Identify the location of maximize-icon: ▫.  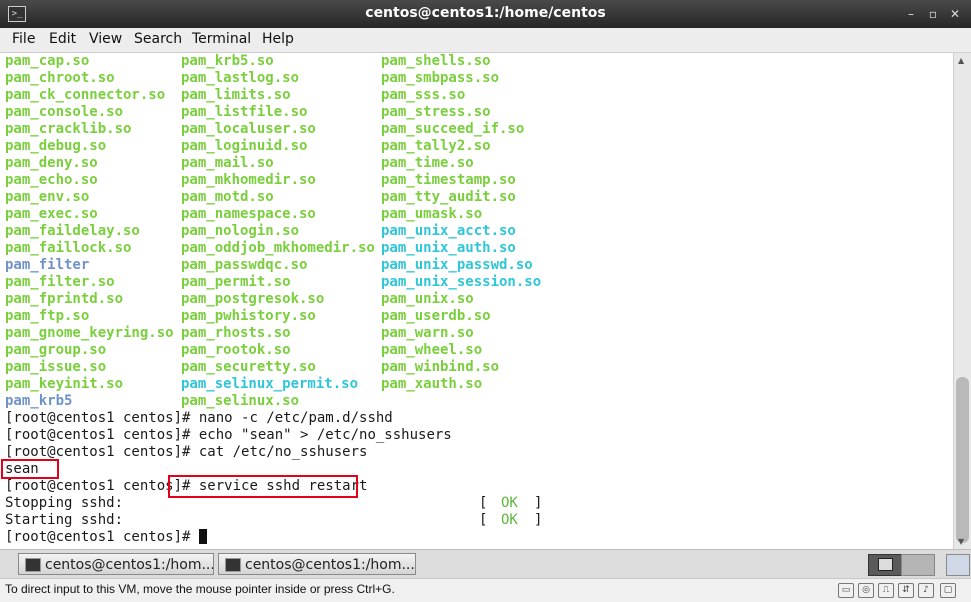
(933, 14).